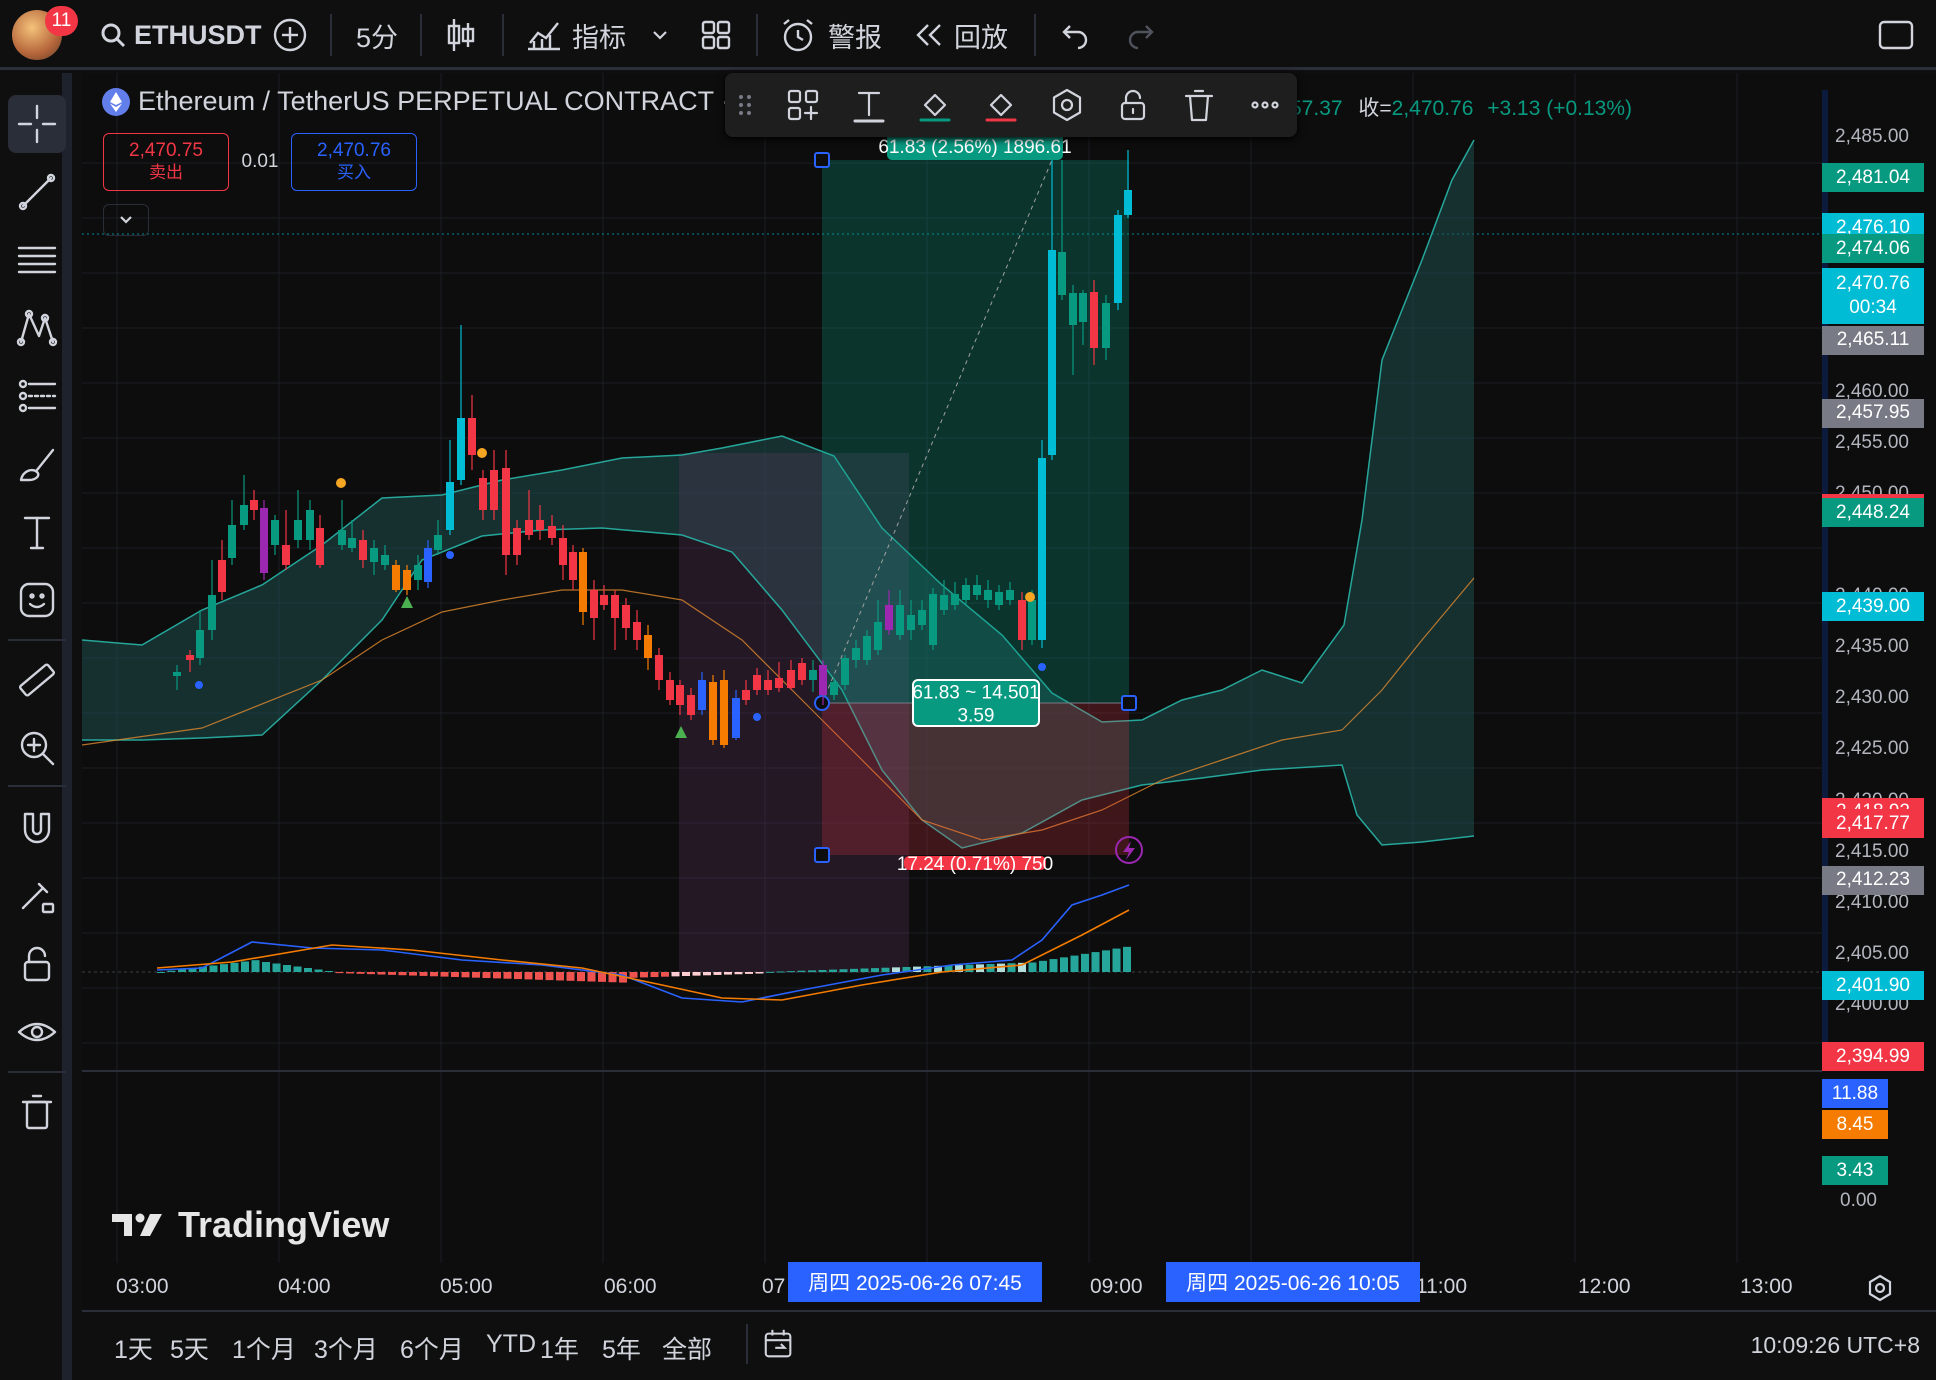 The image size is (1936, 1380). I want to click on fill-color-icon, so click(935, 105).